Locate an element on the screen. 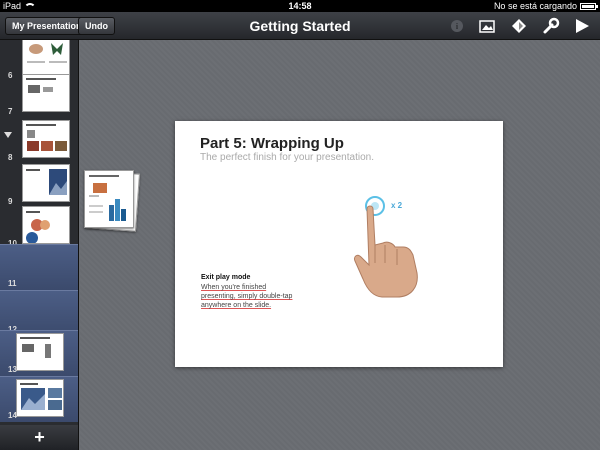  slide-thumb-8: 8 is located at coordinates (39, 141).